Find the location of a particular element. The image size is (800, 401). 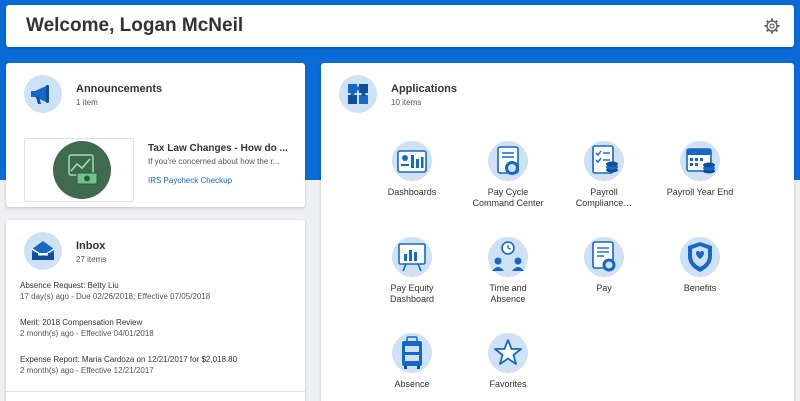

applications-count: 10 items is located at coordinates (406, 102).